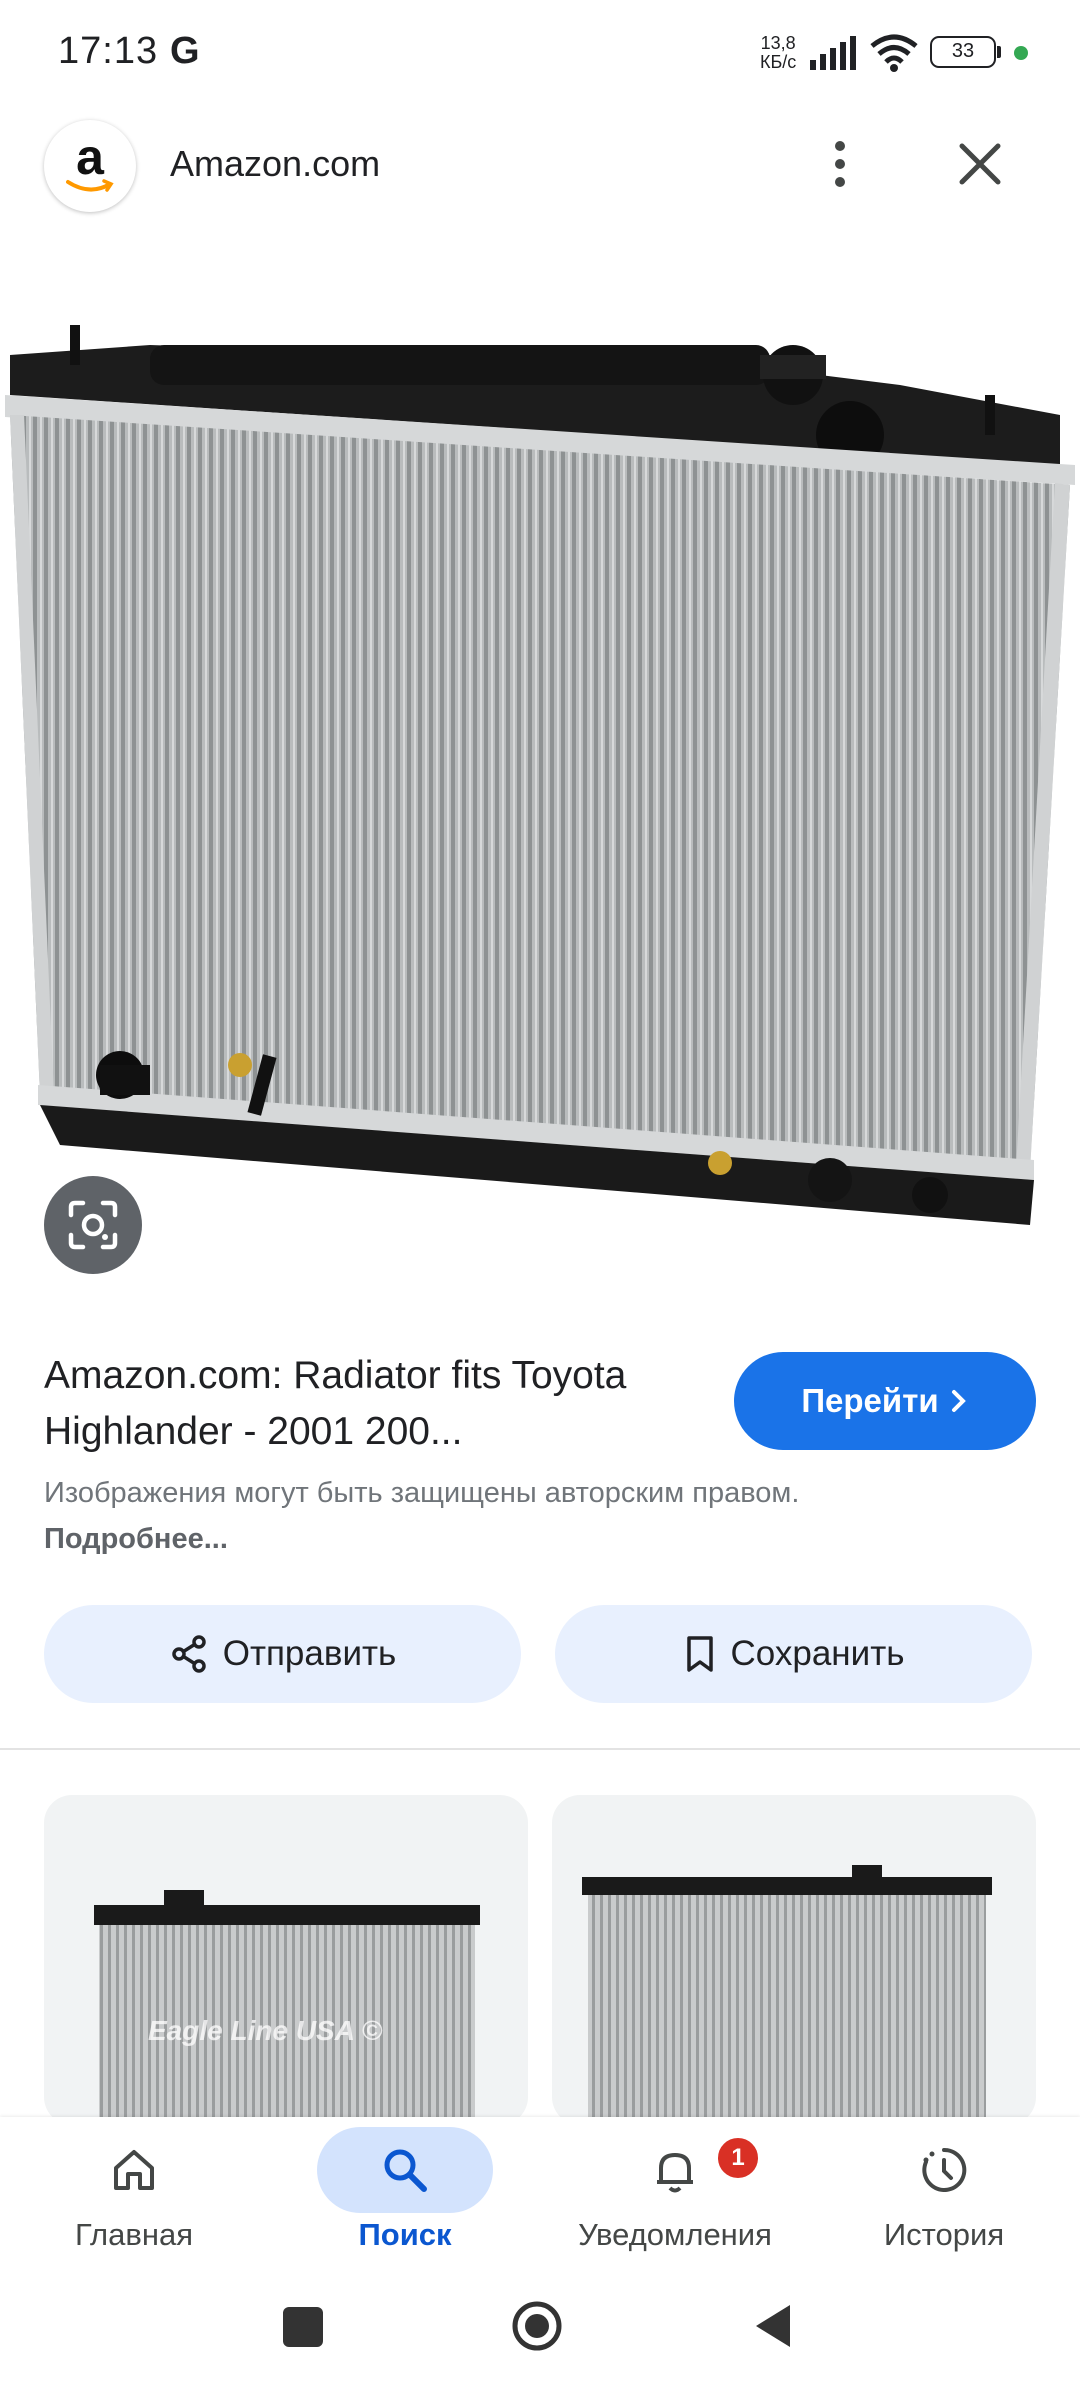 The height and width of the screenshot is (2400, 1080). Describe the element at coordinates (944, 2234) in the screenshot. I see `nav-history-label: История` at that location.